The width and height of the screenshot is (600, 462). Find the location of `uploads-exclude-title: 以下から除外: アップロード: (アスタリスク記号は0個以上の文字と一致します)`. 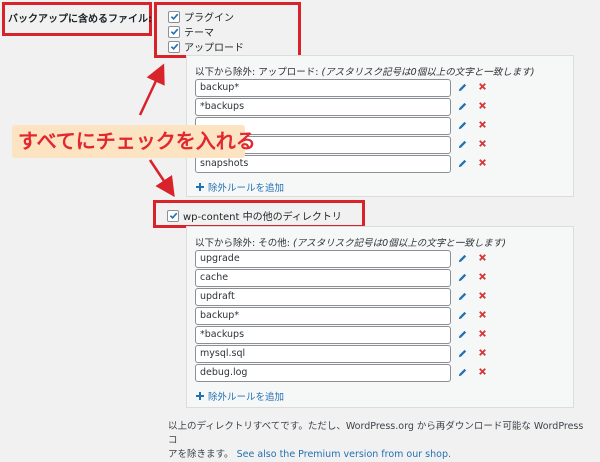

uploads-exclude-title: 以下から除外: アップロード: (アスタリスク記号は0個以上の文字と一致します) is located at coordinates (365, 72).